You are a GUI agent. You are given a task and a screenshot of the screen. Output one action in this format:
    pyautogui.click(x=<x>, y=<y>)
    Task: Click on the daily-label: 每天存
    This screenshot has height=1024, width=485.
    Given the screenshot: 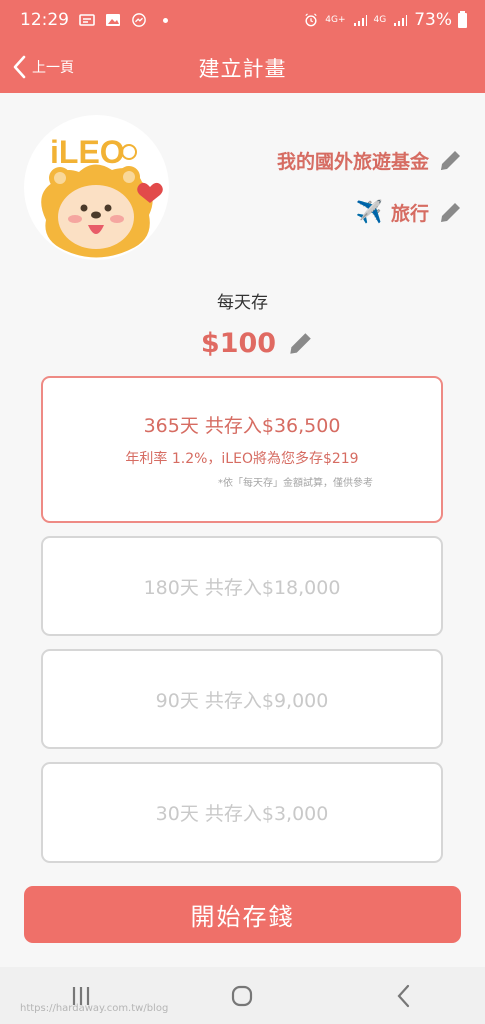 What is the action you would take?
    pyautogui.click(x=242, y=303)
    